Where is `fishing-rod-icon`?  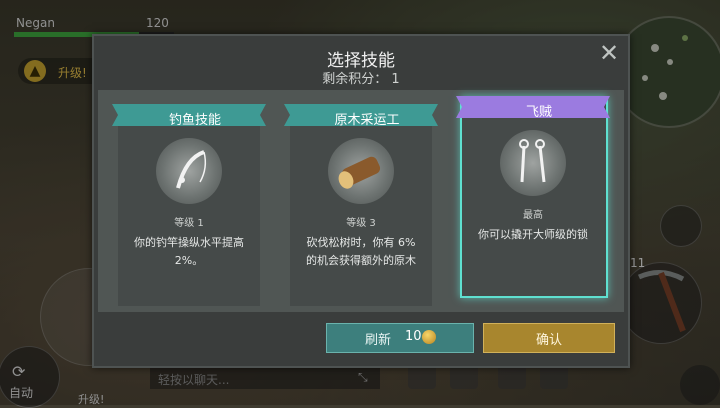
fishing-rod-icon is located at coordinates (189, 171).